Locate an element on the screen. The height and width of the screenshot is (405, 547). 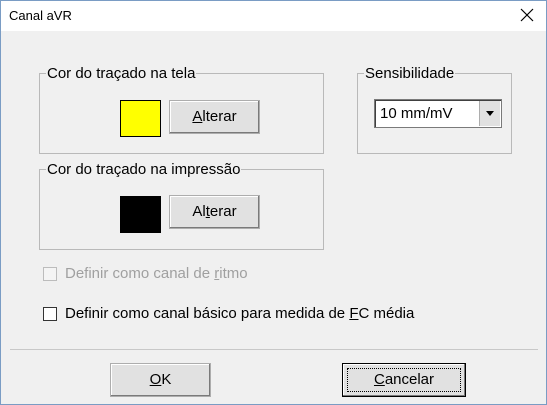
sensitivity-legend: Sensibilidade is located at coordinates (410, 73).